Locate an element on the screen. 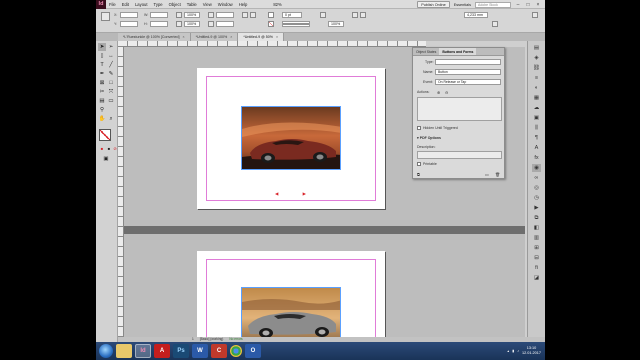  volume-icon: ♪ is located at coordinates (518, 351).